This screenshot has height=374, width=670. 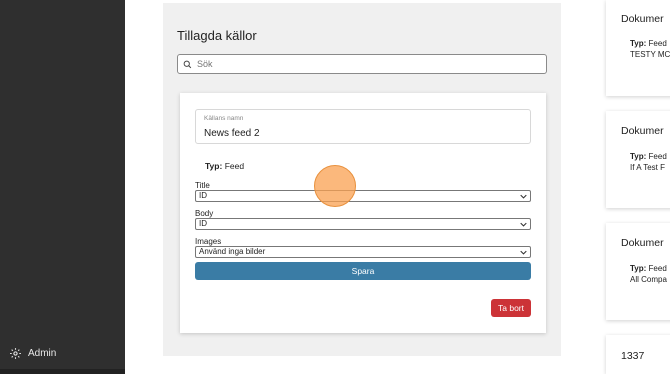 I want to click on document-card-title: 1337, so click(x=633, y=356).